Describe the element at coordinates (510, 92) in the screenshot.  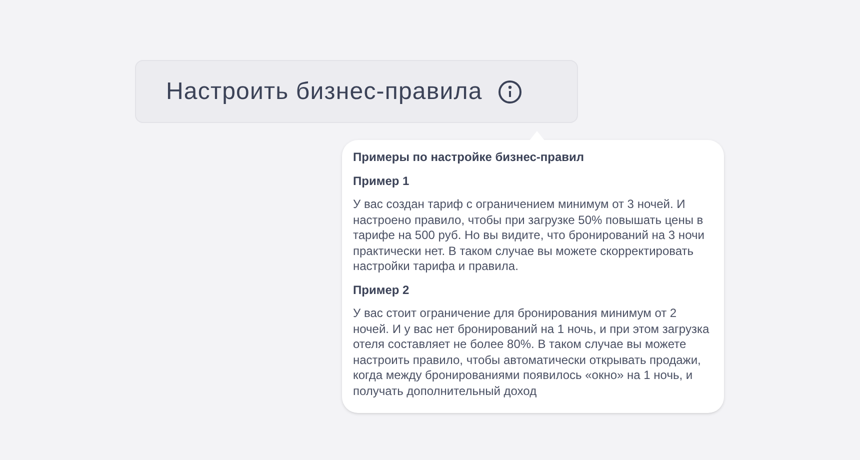
I see `info-icon` at that location.